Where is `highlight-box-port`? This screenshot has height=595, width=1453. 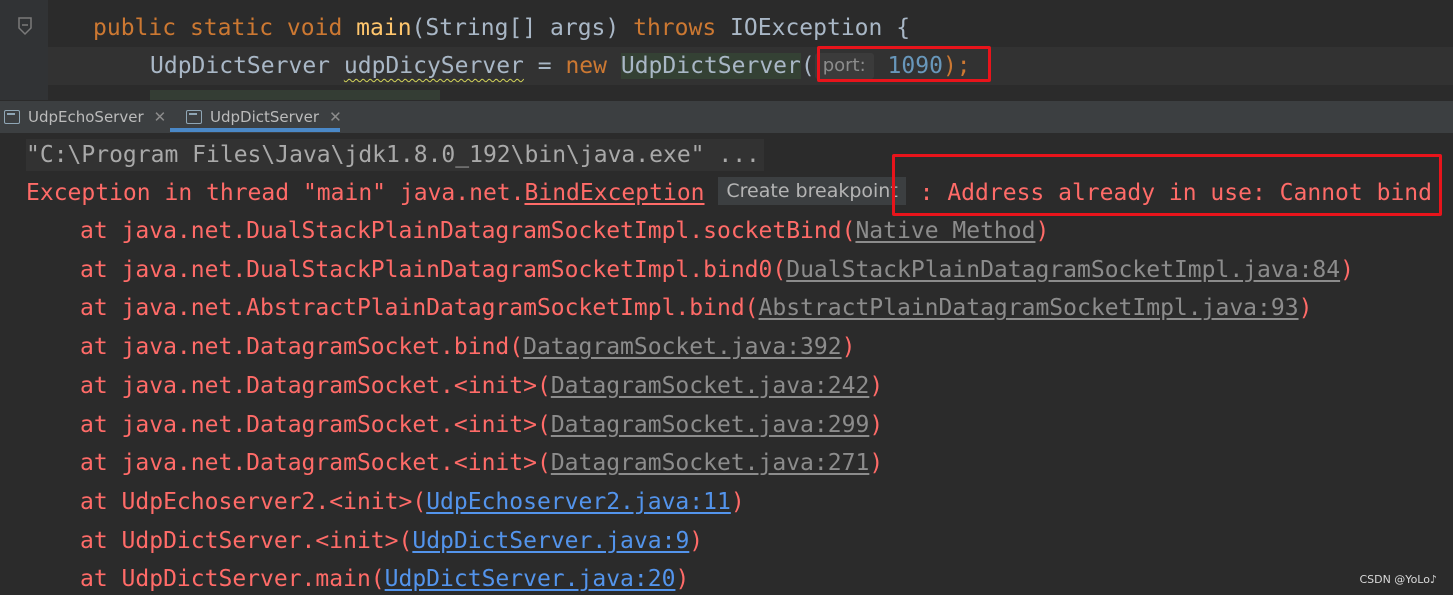
highlight-box-port is located at coordinates (904, 64).